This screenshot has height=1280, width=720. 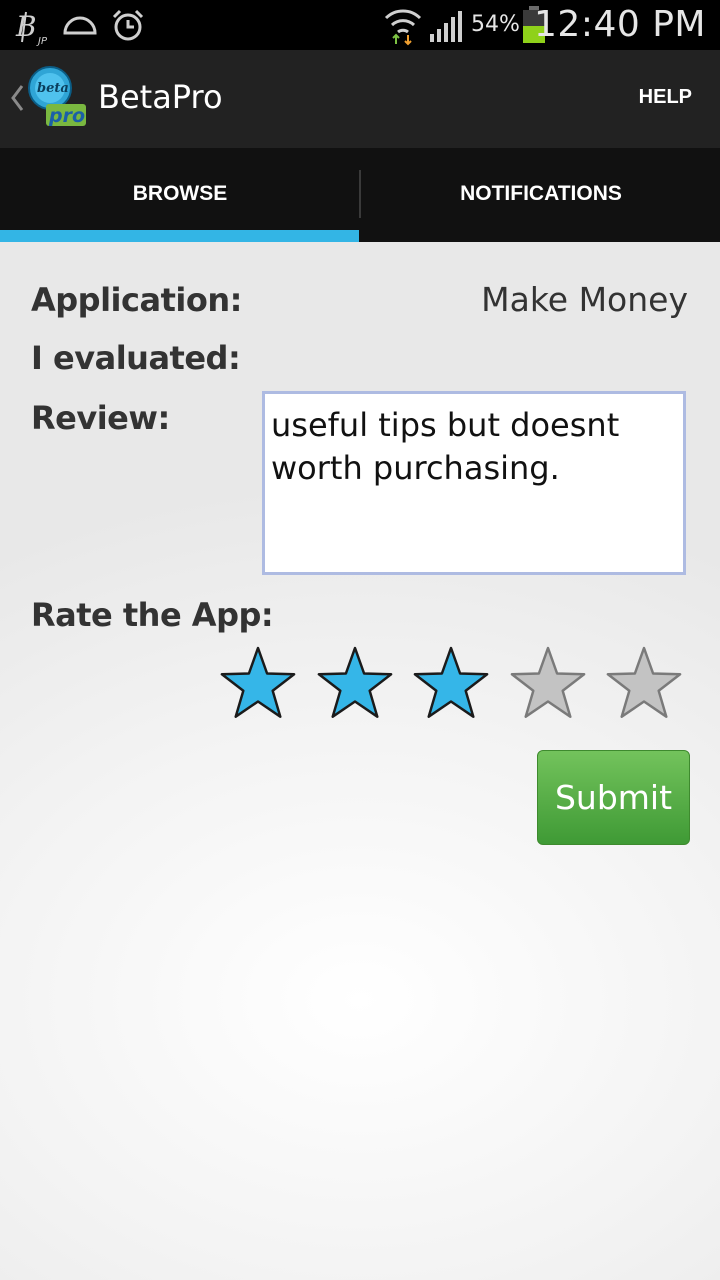 I want to click on application-label: Application:, so click(x=136, y=300).